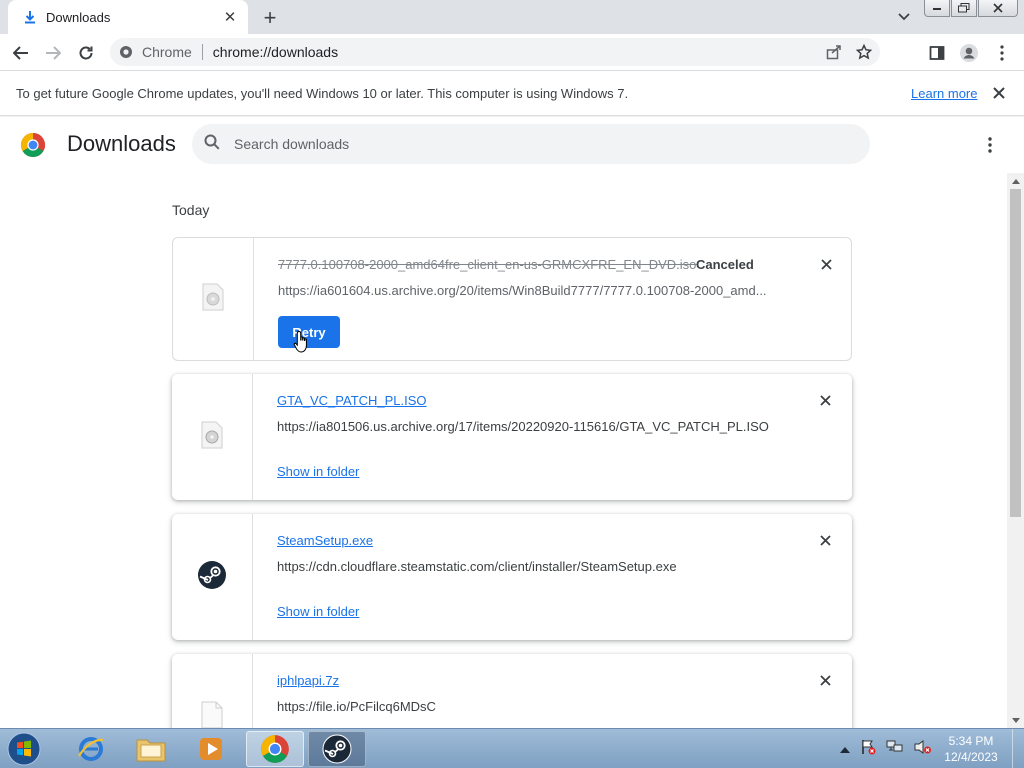 The height and width of the screenshot is (768, 1024). What do you see at coordinates (971, 741) in the screenshot?
I see `clock-time: 5:34 PM` at bounding box center [971, 741].